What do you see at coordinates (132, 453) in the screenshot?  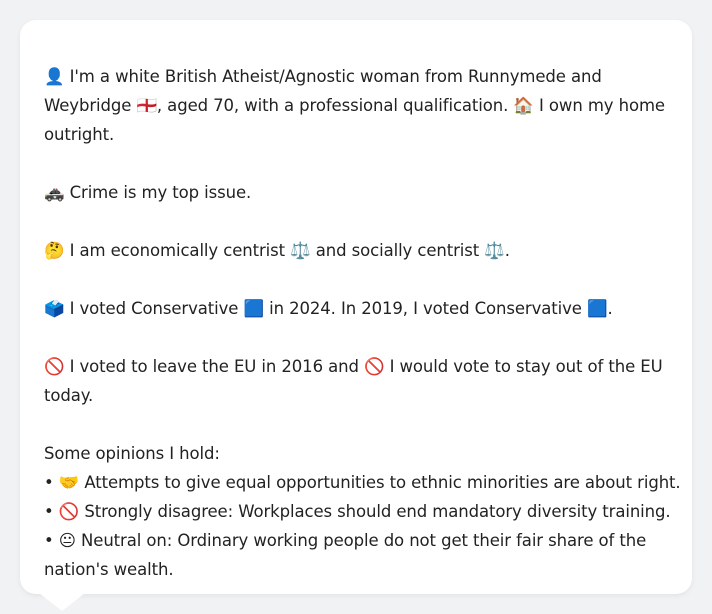 I see `opinions-heading: Some opinions I hold:` at bounding box center [132, 453].